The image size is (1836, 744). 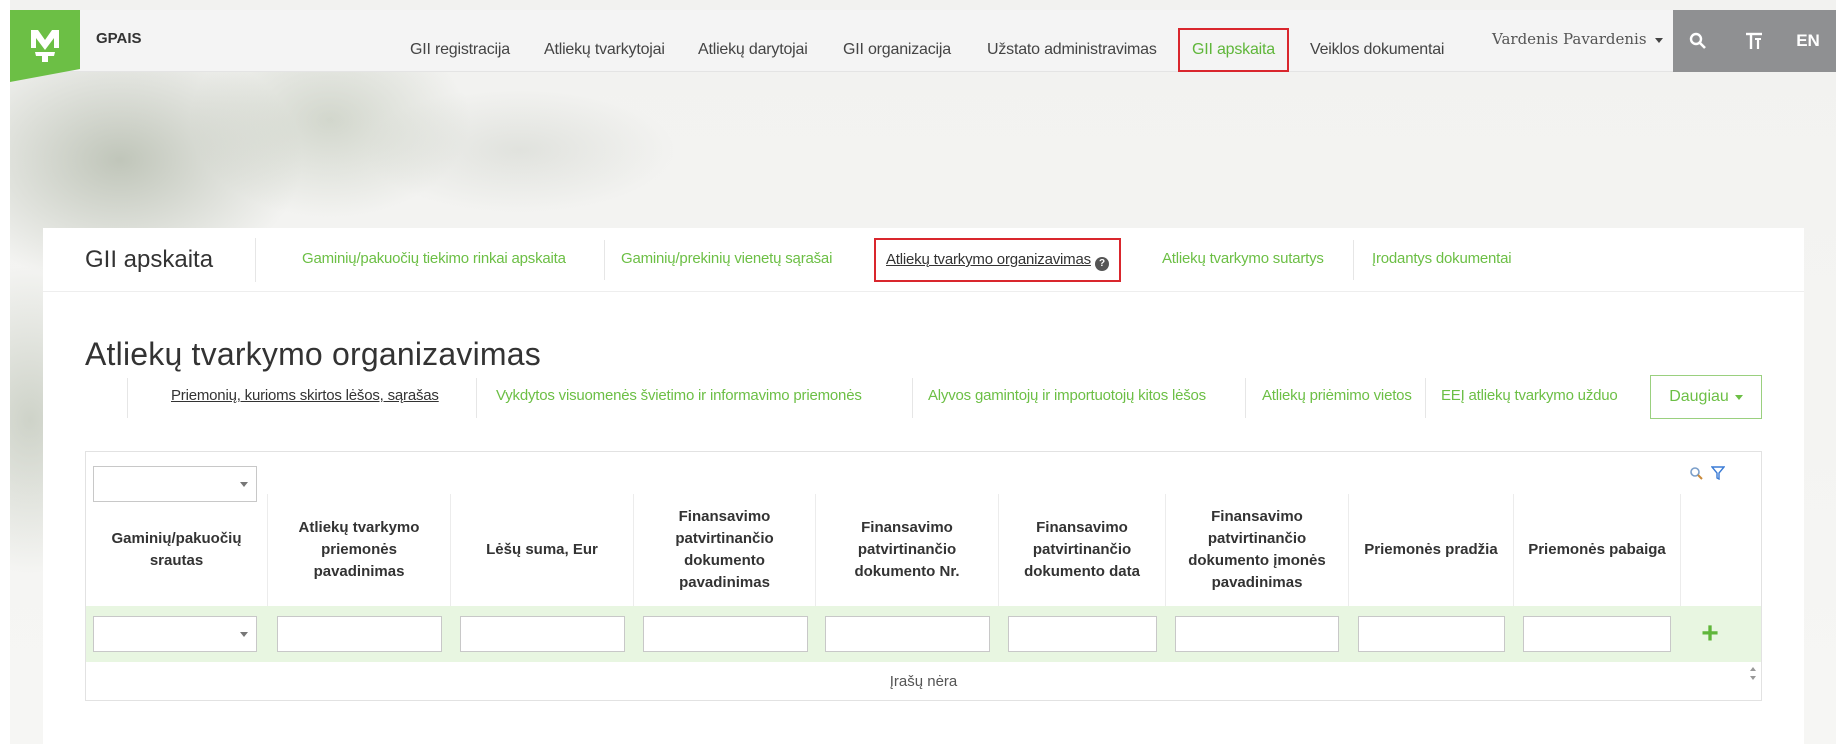 I want to click on priemones-pradzia-input, so click(x=1431, y=634).